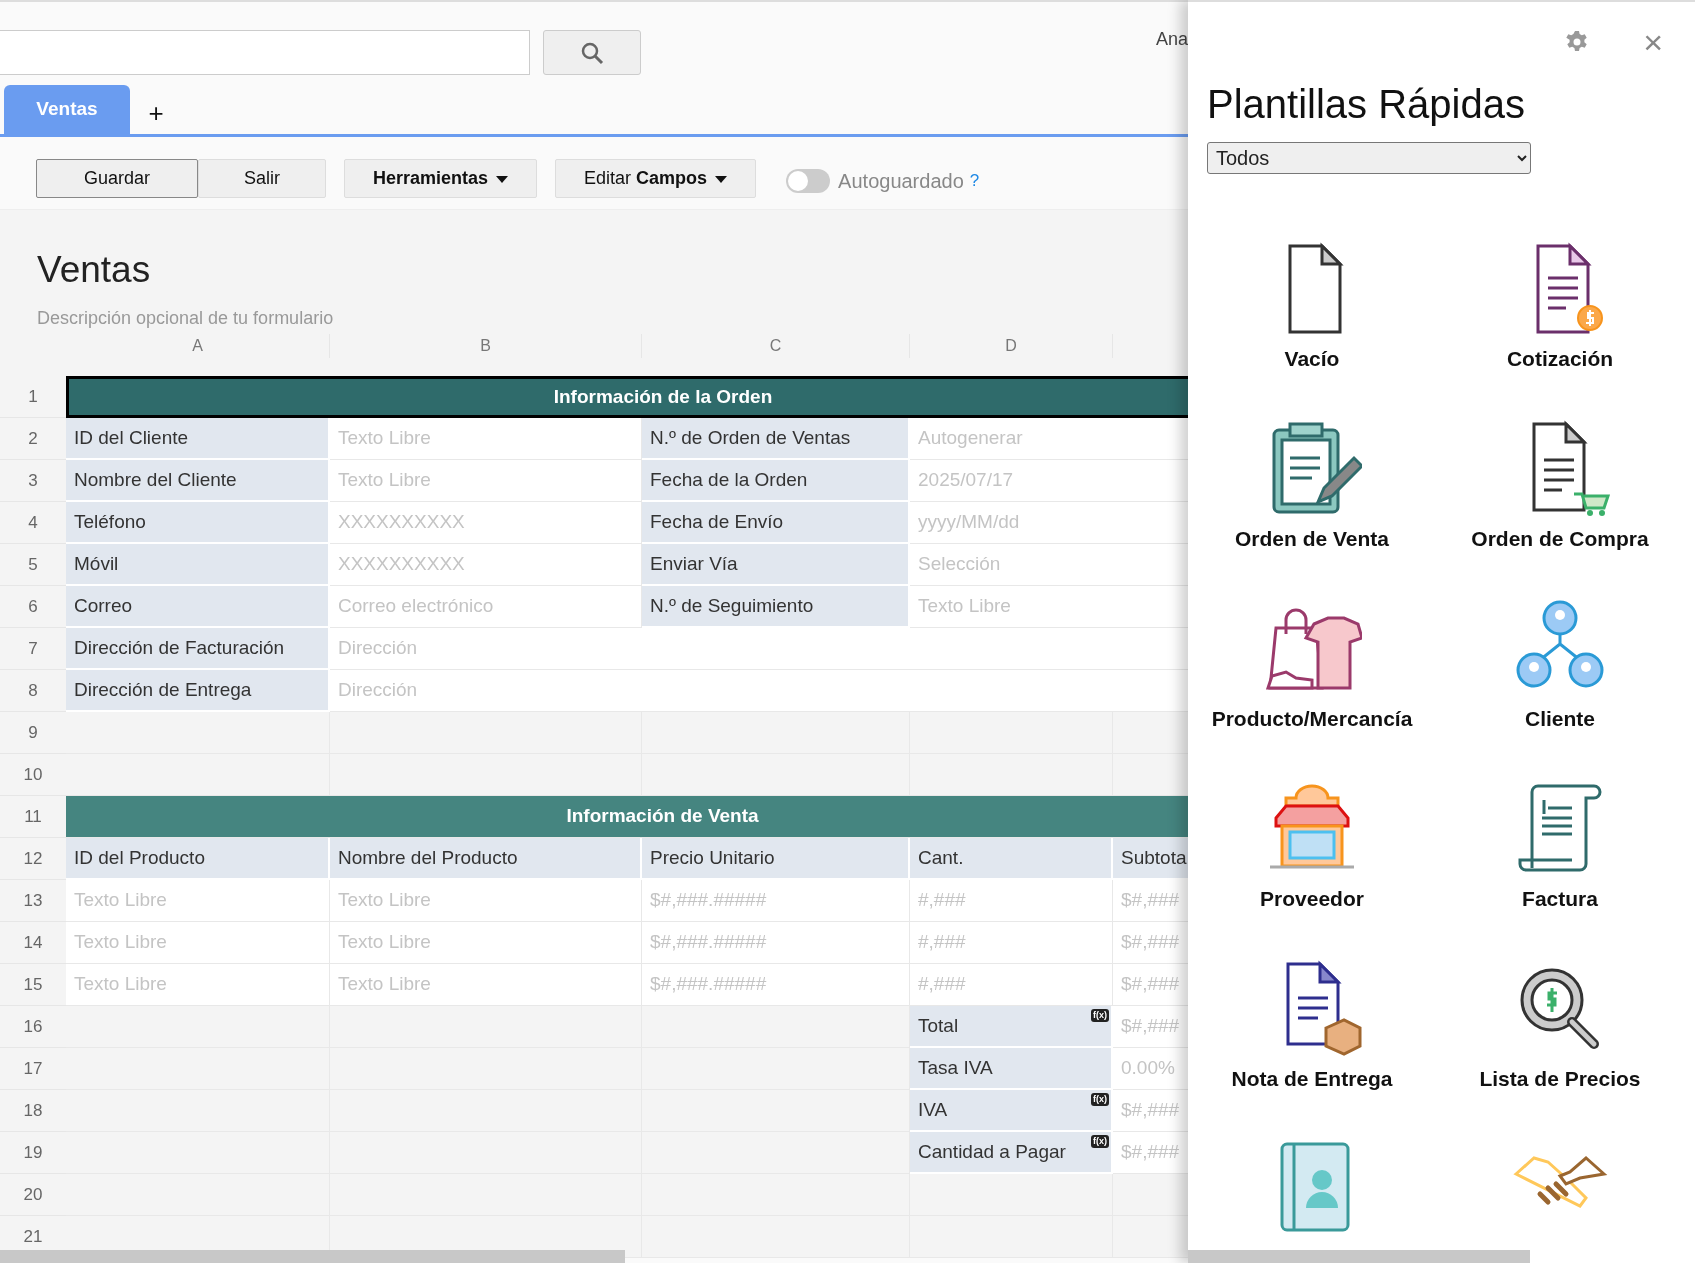 The image size is (1695, 1263). I want to click on row-number: 18, so click(33, 1111).